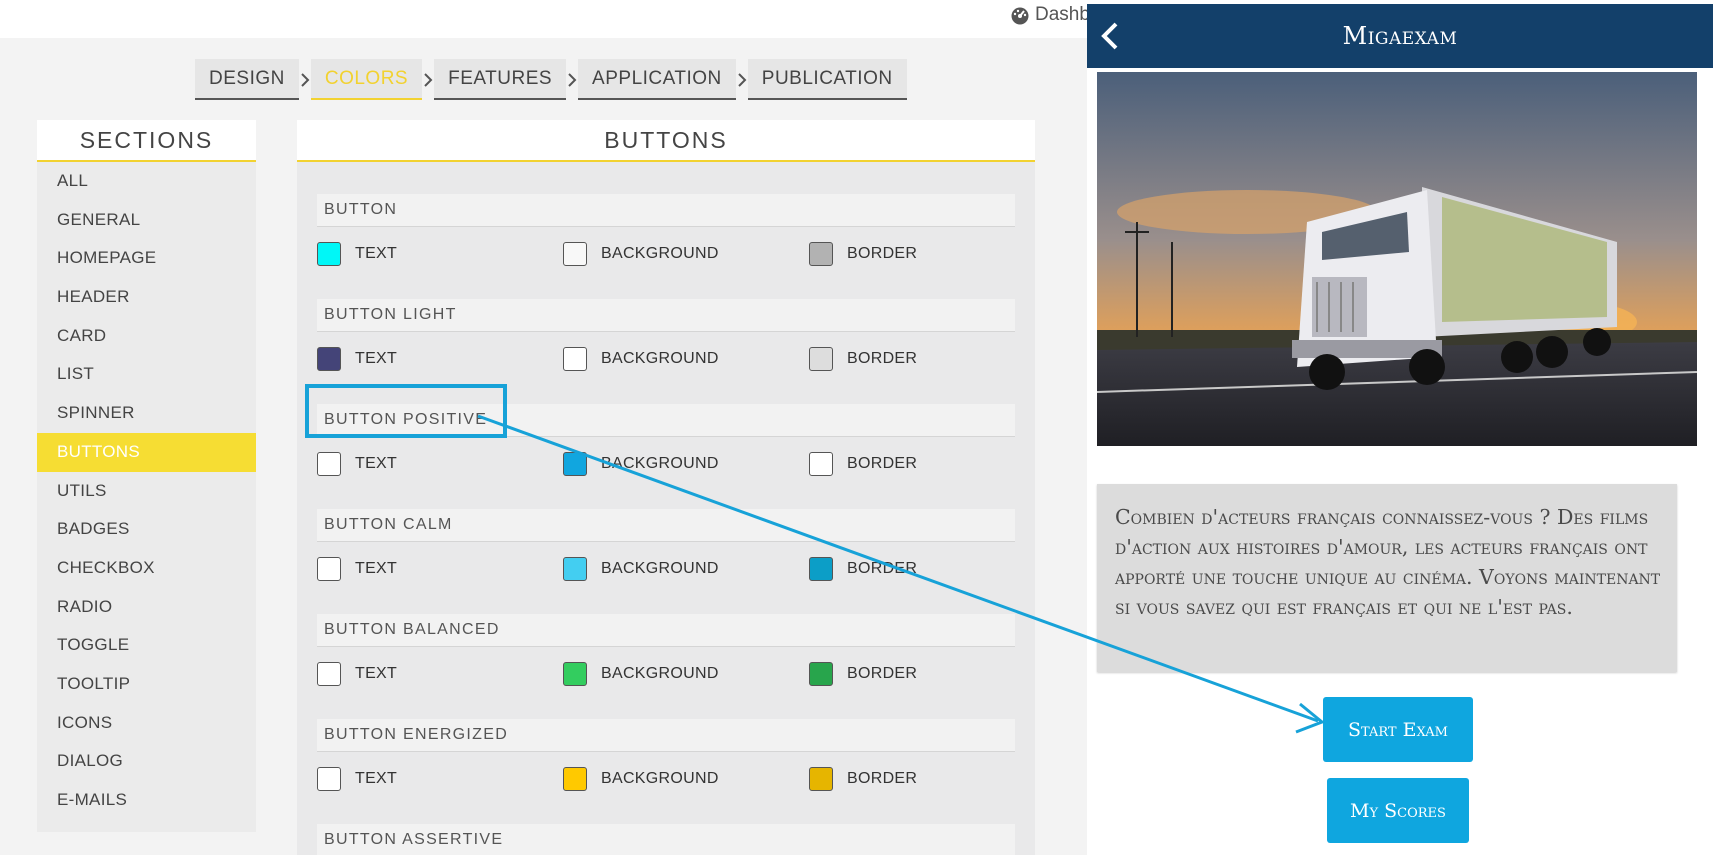 The image size is (1713, 855). What do you see at coordinates (1398, 729) in the screenshot?
I see `start-exam-button: Start Exam` at bounding box center [1398, 729].